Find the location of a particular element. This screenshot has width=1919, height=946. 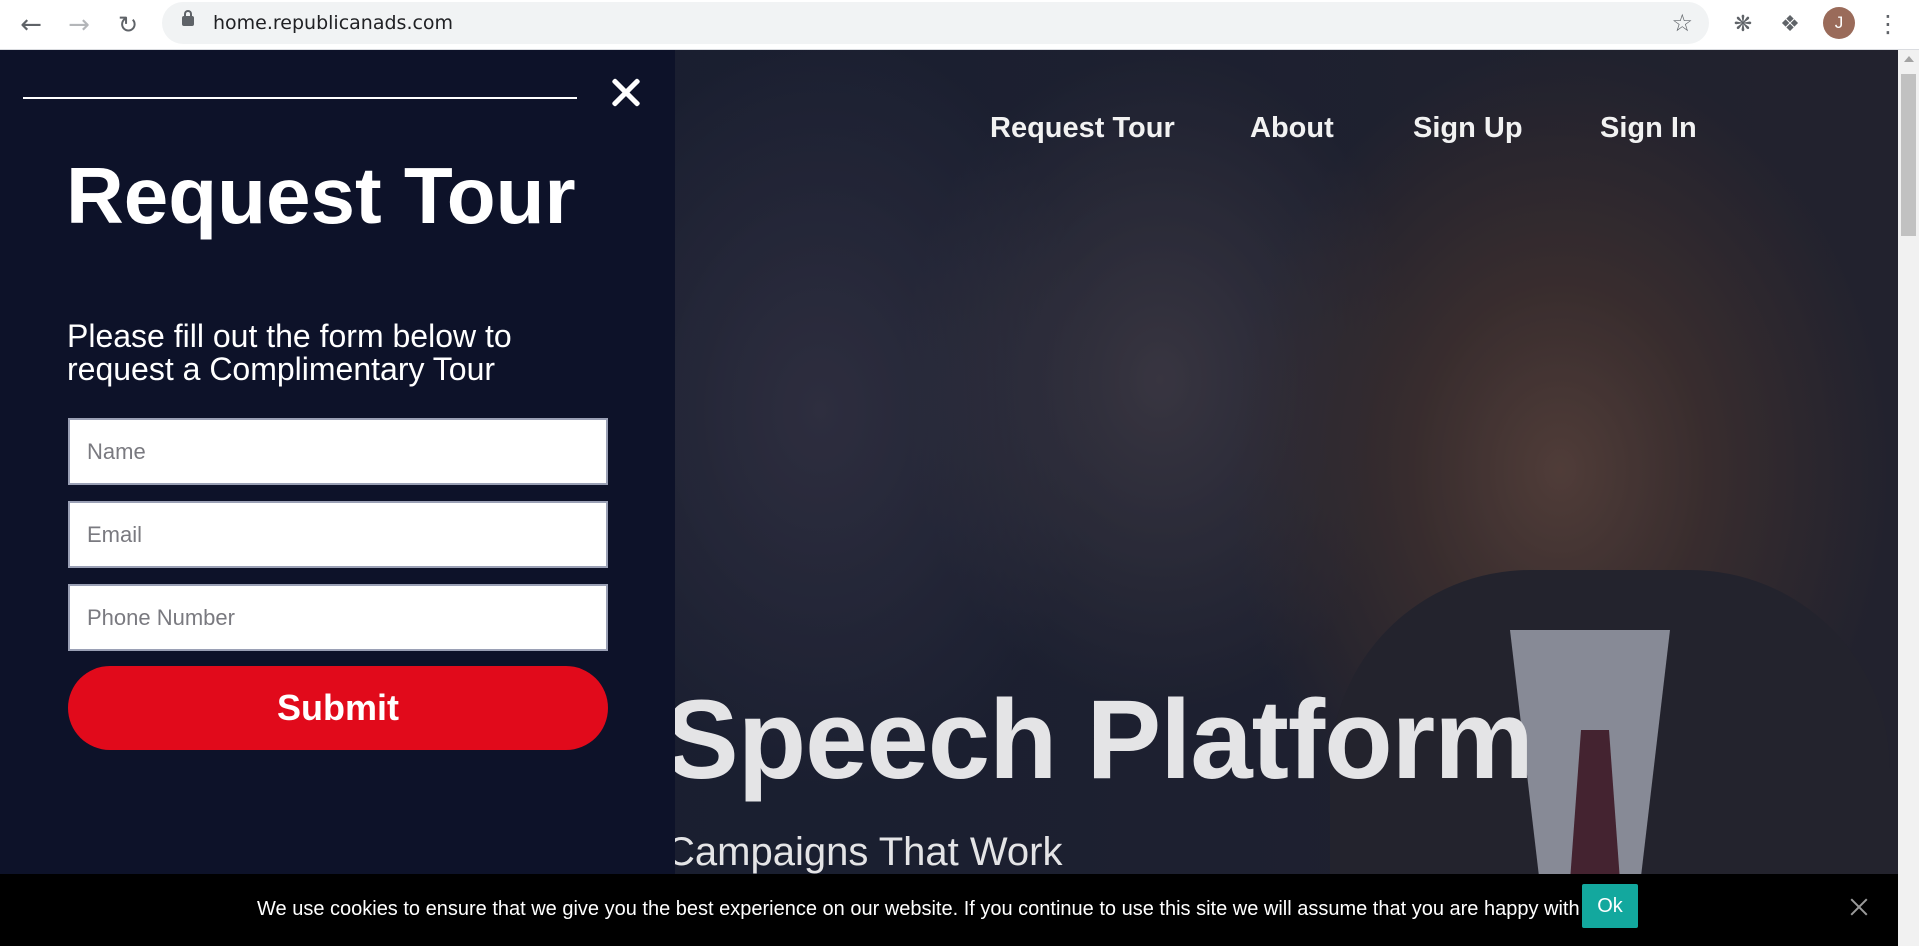

star-icon: ☆ is located at coordinates (1682, 23).